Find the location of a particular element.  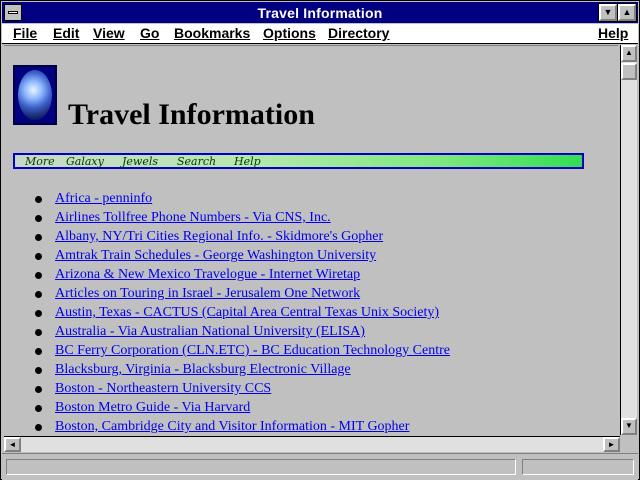

menu-file-label: File is located at coordinates (25, 33).